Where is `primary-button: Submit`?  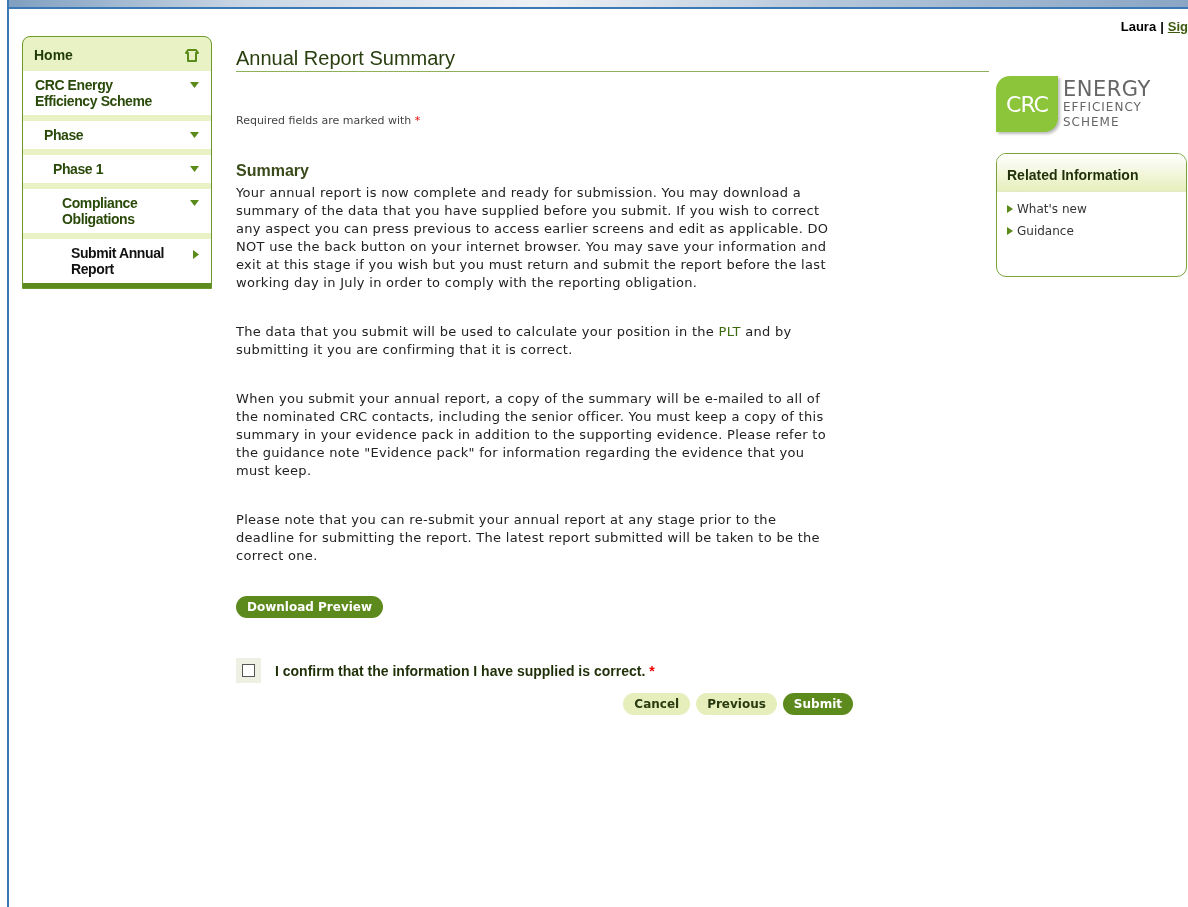 primary-button: Submit is located at coordinates (817, 704).